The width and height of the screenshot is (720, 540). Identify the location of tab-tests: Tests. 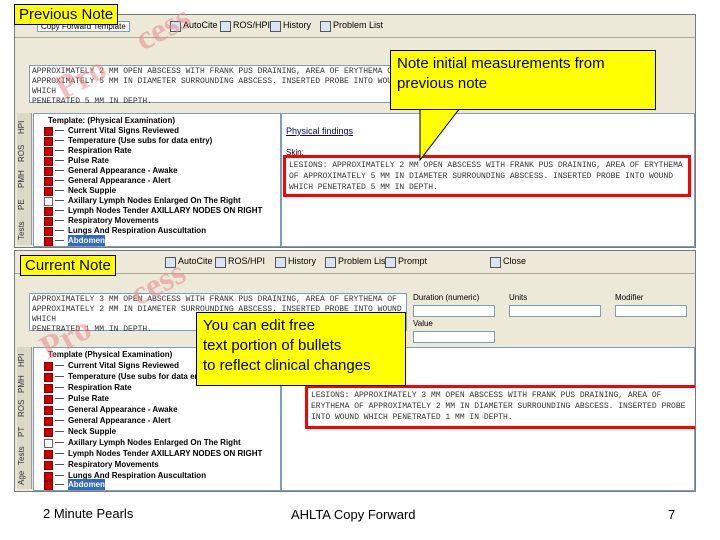
(24, 456).